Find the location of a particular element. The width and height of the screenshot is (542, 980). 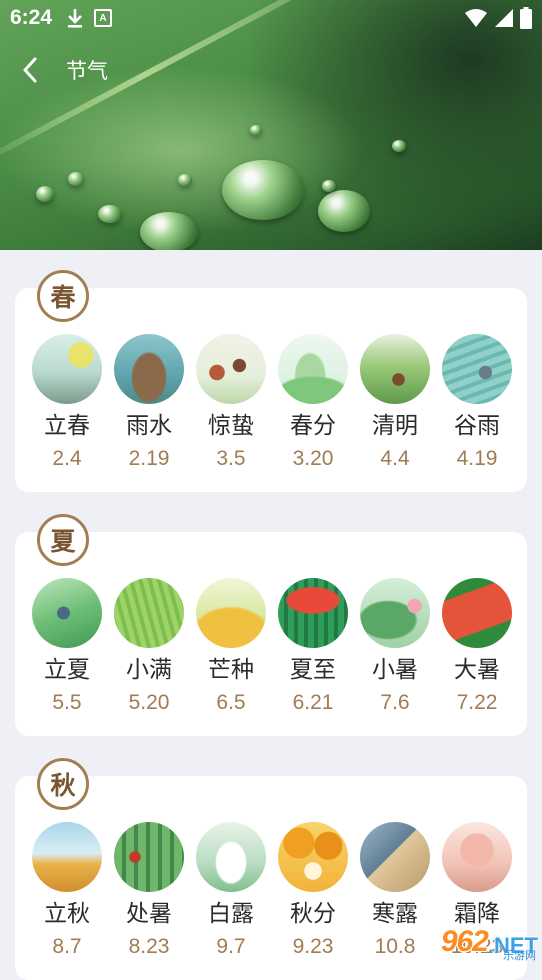

status-time: 6:24 is located at coordinates (31, 17).